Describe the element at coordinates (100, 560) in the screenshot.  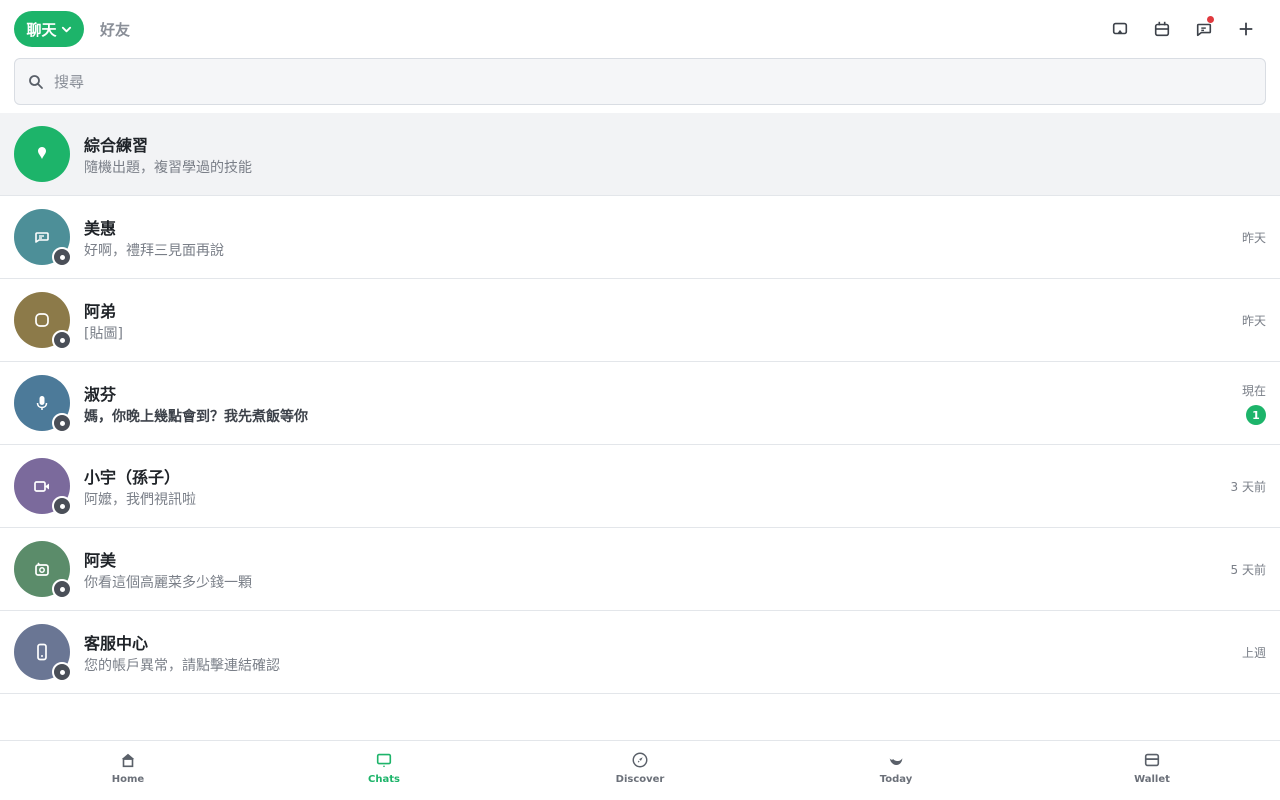
I see `chat-name: 阿美` at that location.